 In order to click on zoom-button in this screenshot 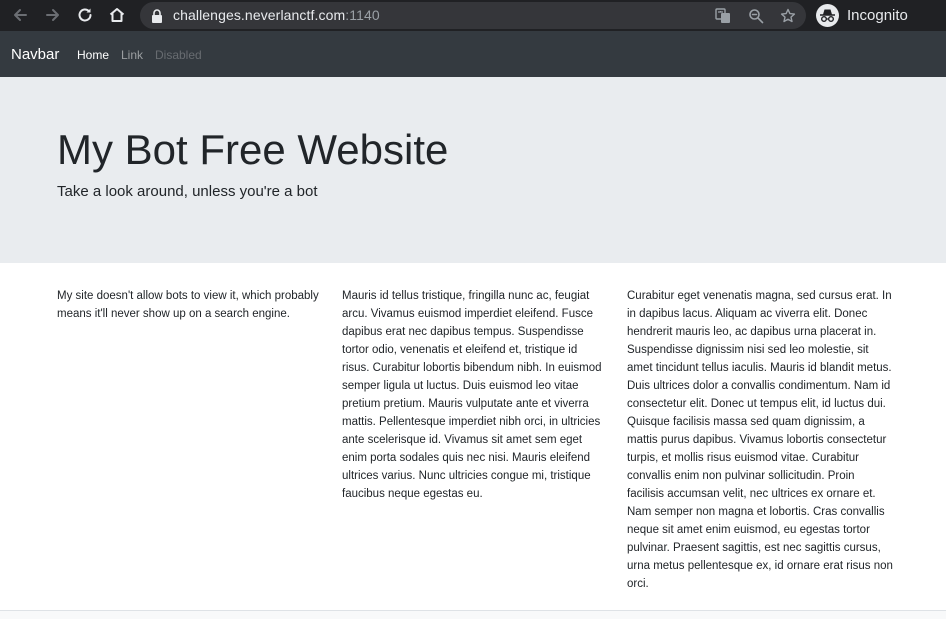, I will do `click(756, 16)`.